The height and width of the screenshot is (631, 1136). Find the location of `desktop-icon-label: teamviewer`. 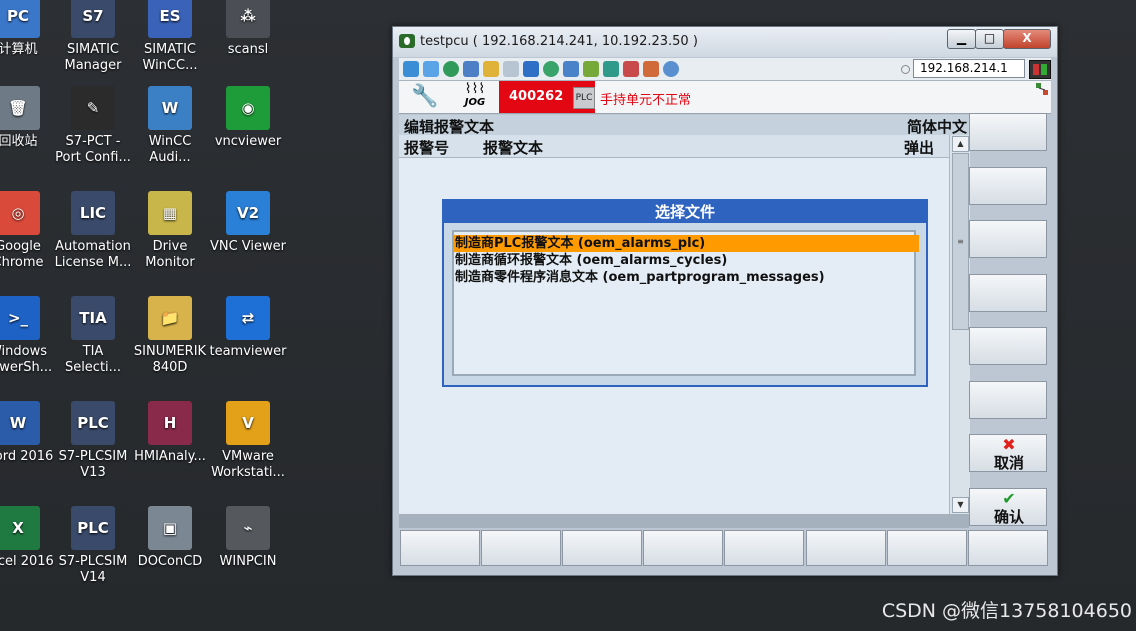

desktop-icon-label: teamviewer is located at coordinates (248, 351).